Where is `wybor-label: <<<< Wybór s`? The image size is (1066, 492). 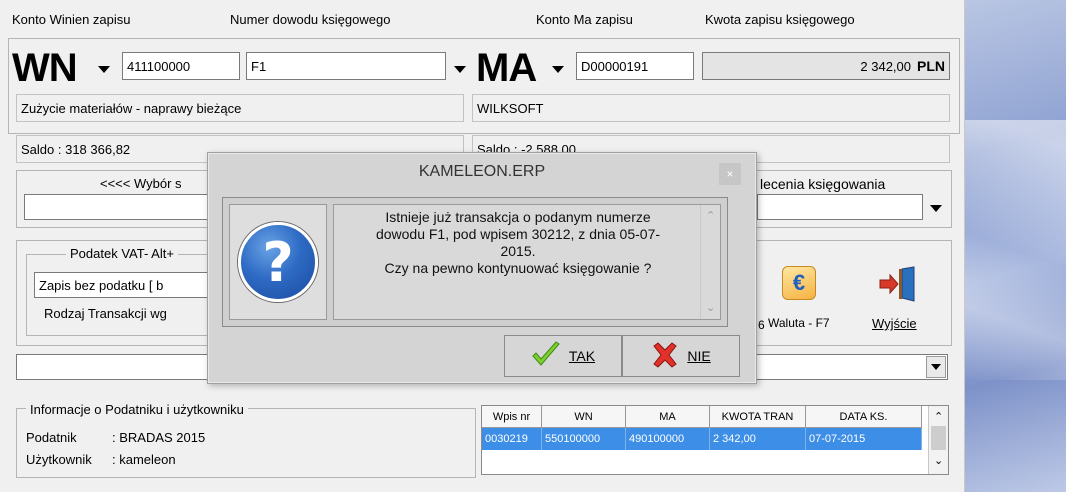 wybor-label: <<<< Wybór s is located at coordinates (141, 183).